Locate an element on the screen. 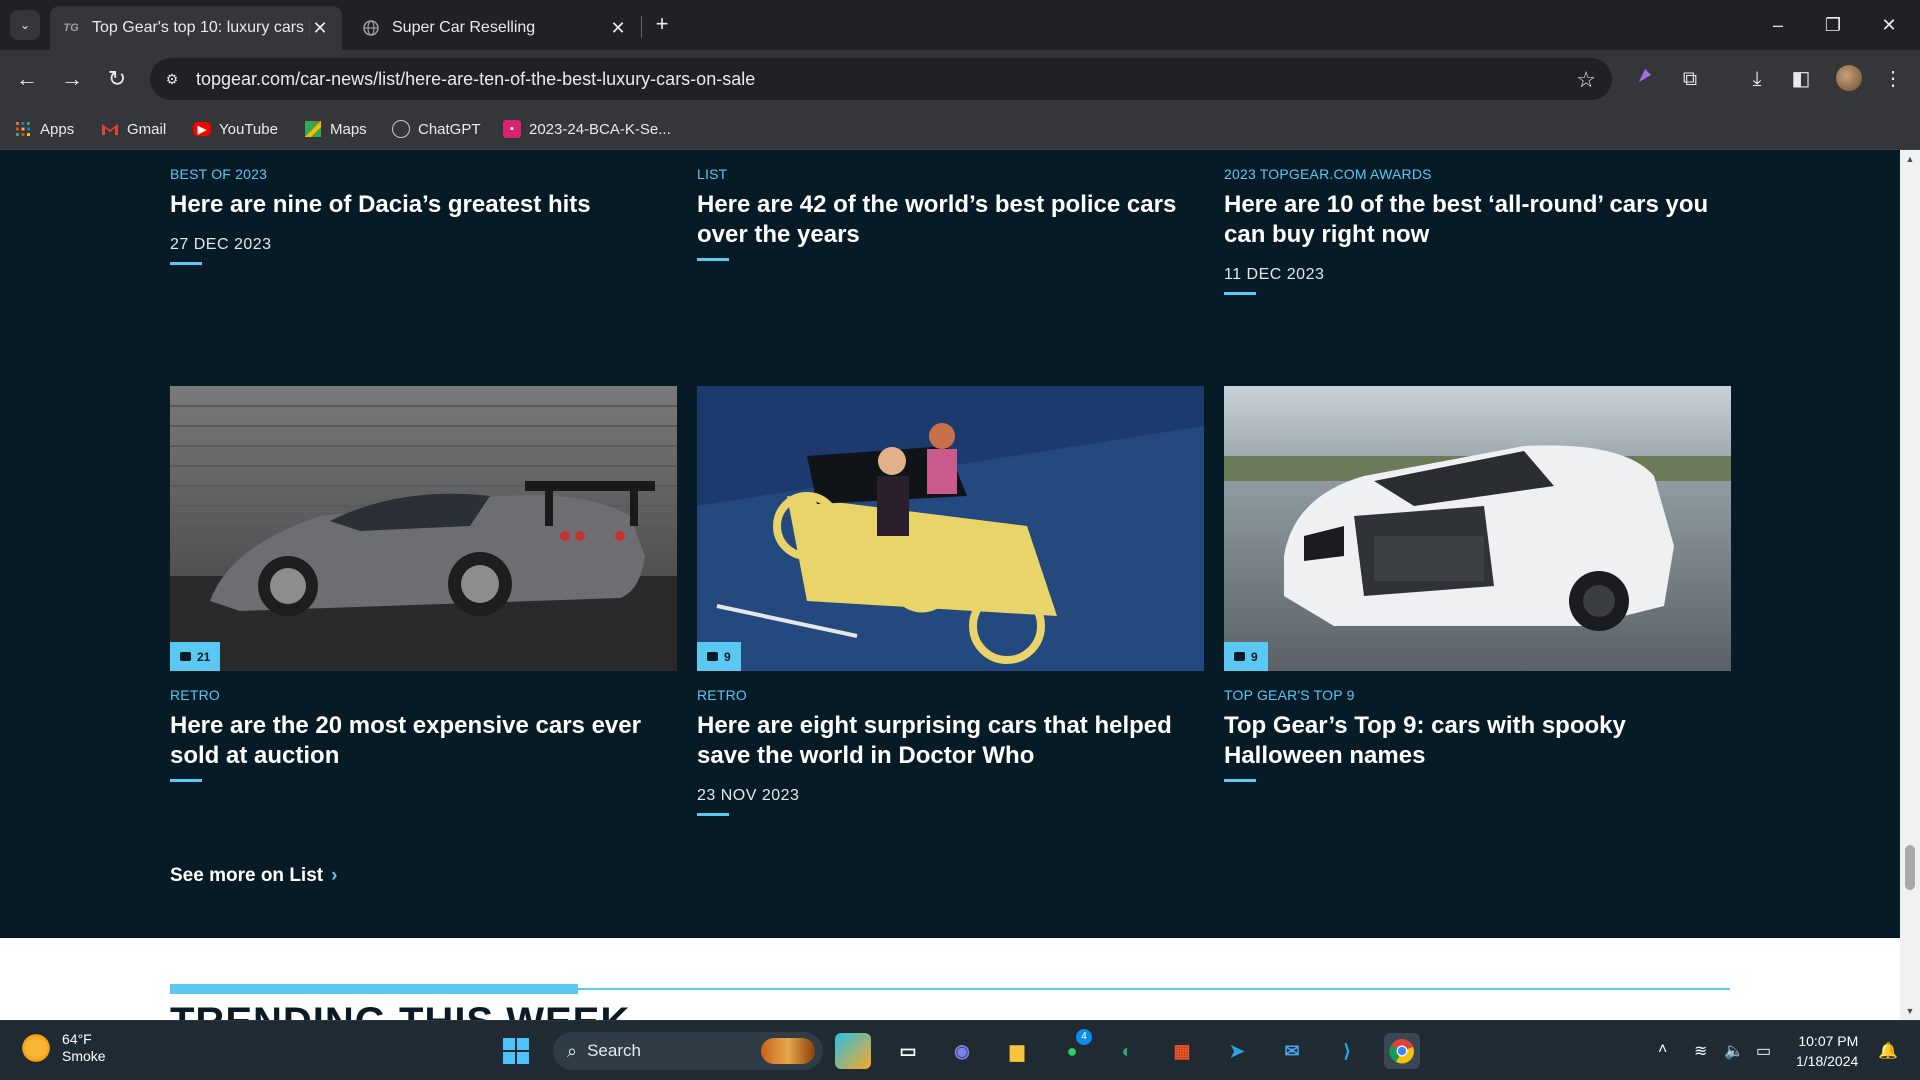 Image resolution: width=1920 pixels, height=1080 pixels. article-headline: Here are nine of Dacia’s greatest hits is located at coordinates (423, 205).